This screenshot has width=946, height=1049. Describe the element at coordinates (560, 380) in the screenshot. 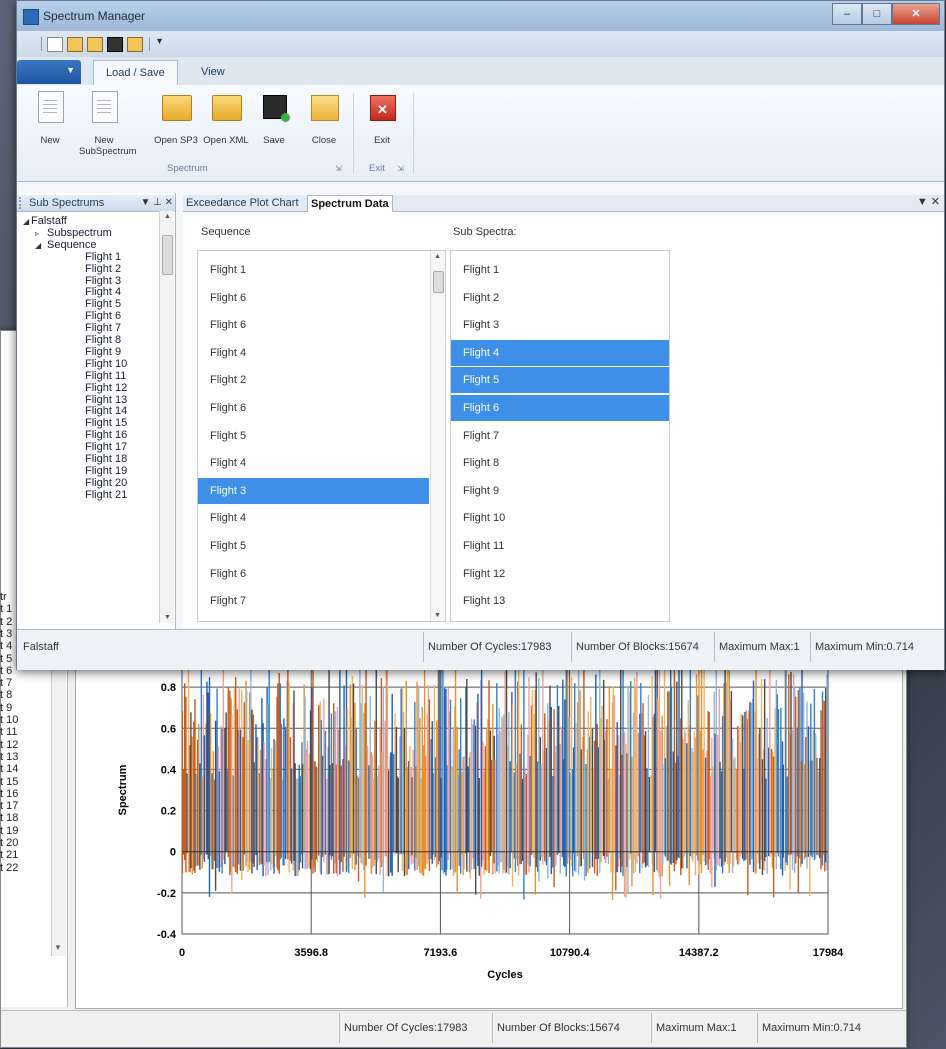

I see `sub-spectra-item: Flight 5` at that location.